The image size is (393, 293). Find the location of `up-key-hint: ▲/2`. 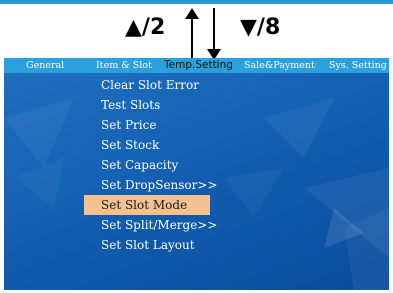

up-key-hint: ▲/2 is located at coordinates (145, 27).